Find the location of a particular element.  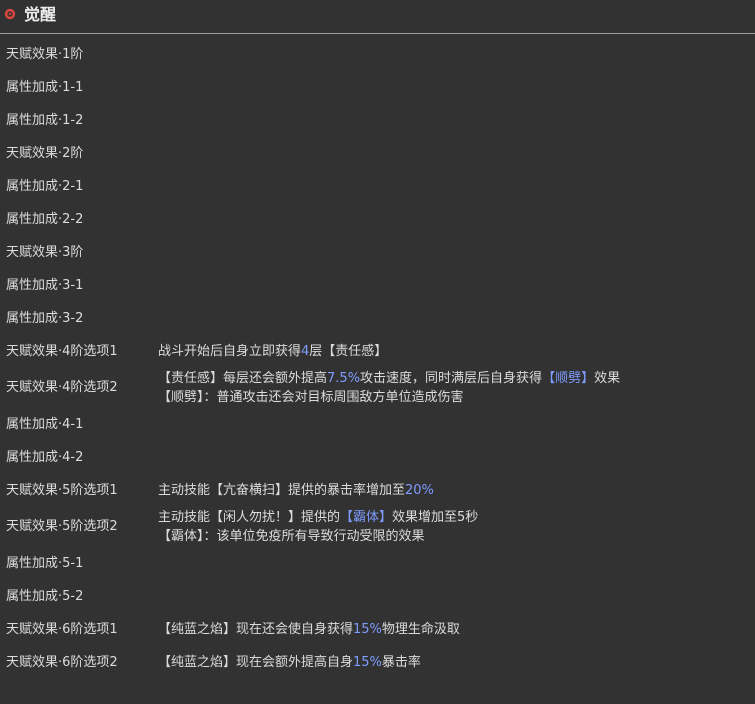

talent-row: 天赋效果·6阶选项2 【纯蓝之焰】现在会额外提高自身15%暴击率 is located at coordinates (377, 662).